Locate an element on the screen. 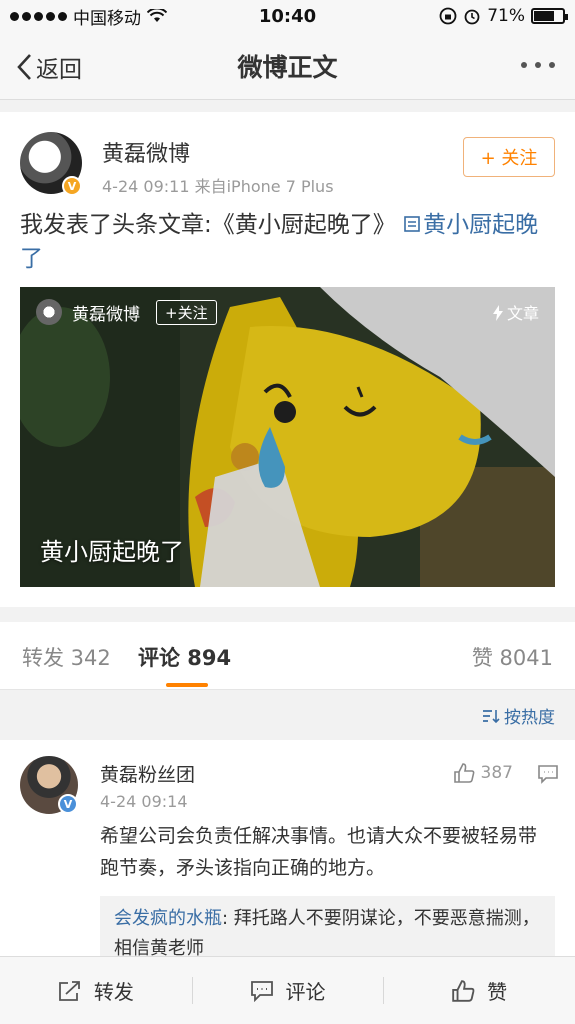 The image size is (575, 1024). sub-reply-user: 会发疯的水瓶 is located at coordinates (168, 918).